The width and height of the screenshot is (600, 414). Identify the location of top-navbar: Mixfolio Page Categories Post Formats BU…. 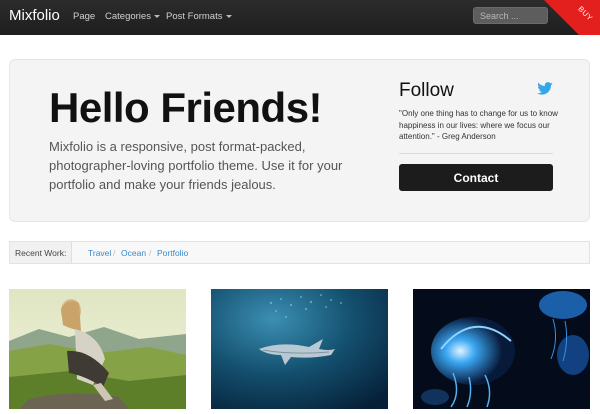
(300, 17).